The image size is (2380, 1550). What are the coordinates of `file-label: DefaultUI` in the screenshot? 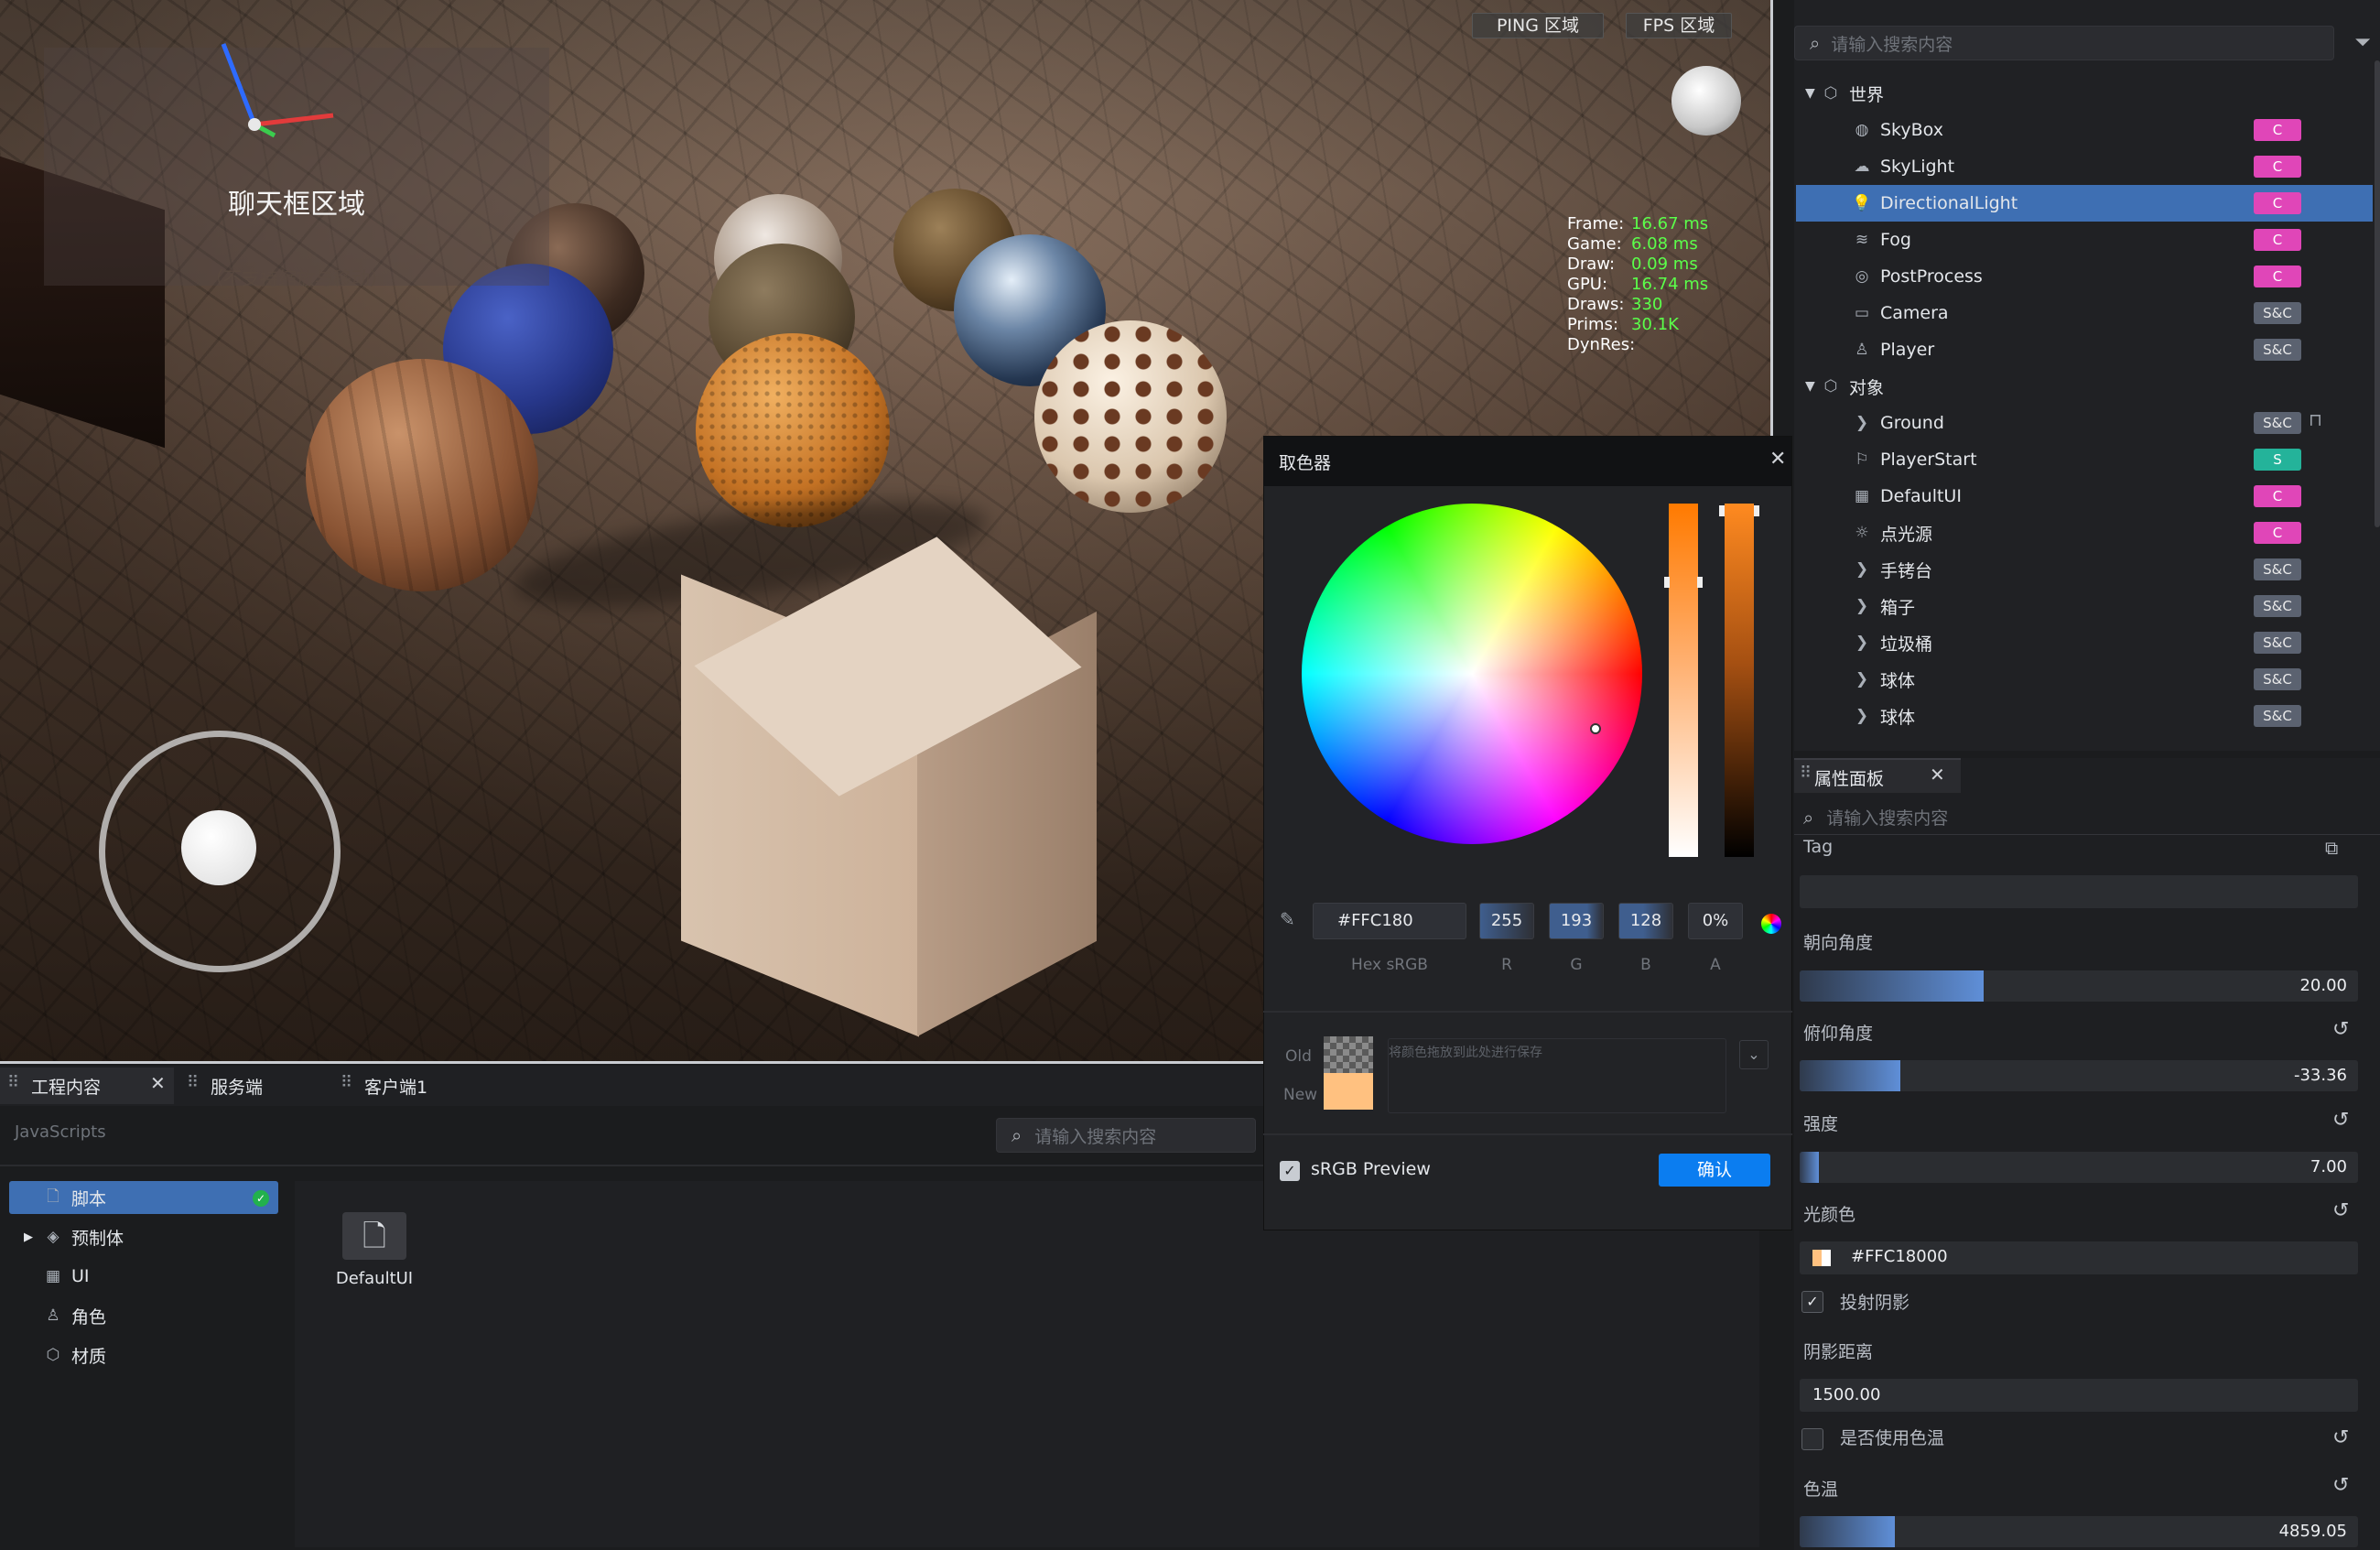 It's located at (374, 1278).